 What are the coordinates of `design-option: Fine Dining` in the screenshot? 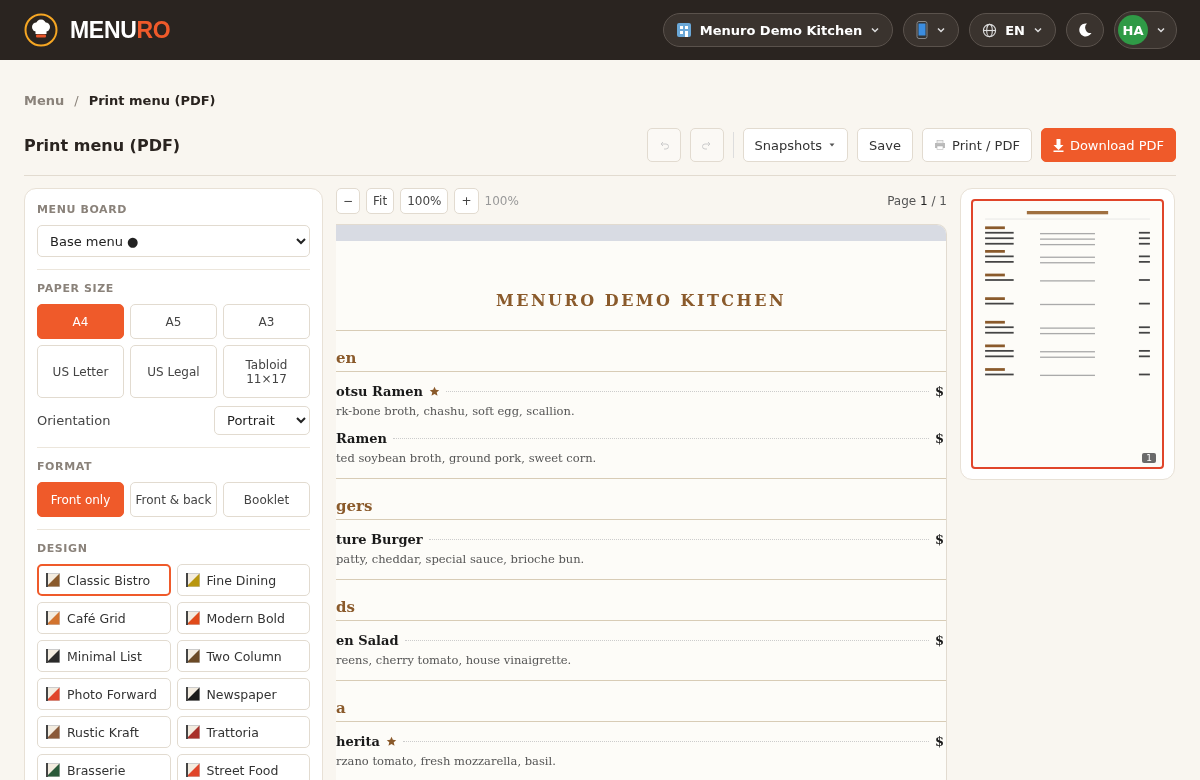 It's located at (243, 580).